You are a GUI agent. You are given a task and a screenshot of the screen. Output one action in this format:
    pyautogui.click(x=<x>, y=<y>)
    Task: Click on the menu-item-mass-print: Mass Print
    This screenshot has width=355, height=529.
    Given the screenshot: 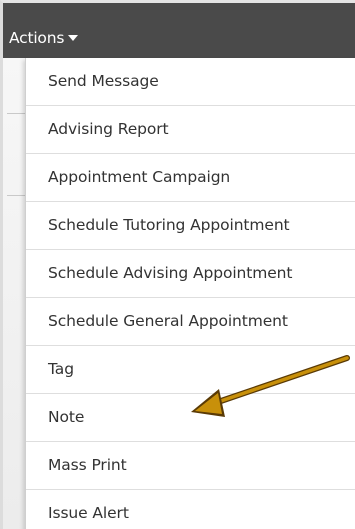 What is the action you would take?
    pyautogui.click(x=190, y=466)
    